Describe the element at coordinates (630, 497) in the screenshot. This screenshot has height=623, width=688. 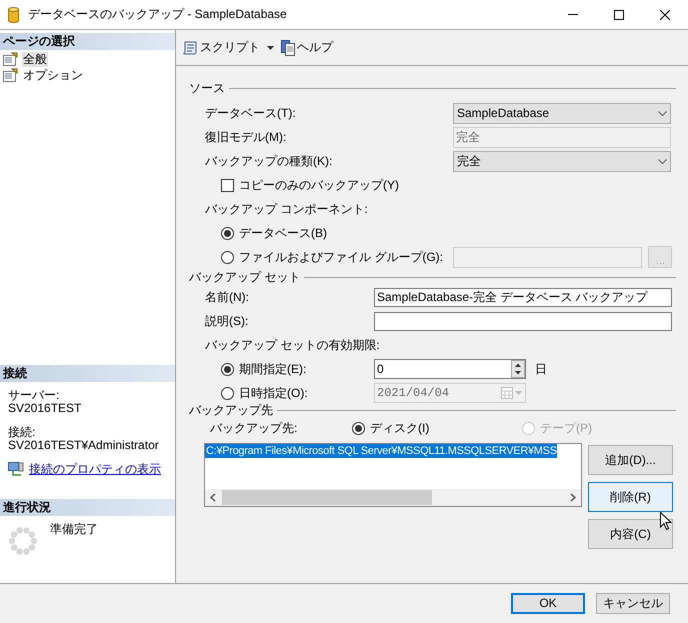
I see `side-button: 削除(R)` at that location.